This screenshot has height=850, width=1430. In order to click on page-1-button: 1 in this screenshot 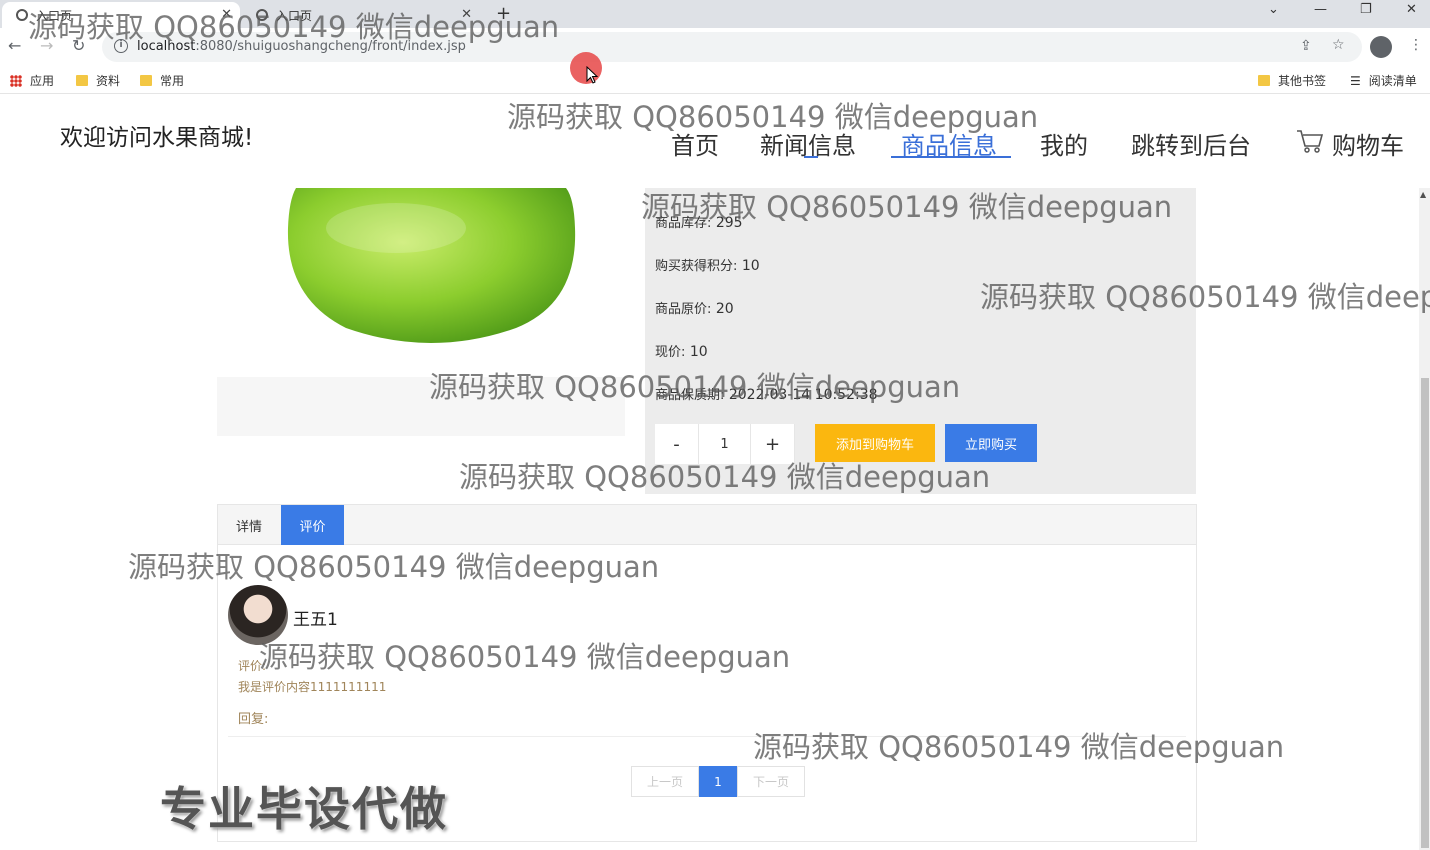, I will do `click(718, 781)`.